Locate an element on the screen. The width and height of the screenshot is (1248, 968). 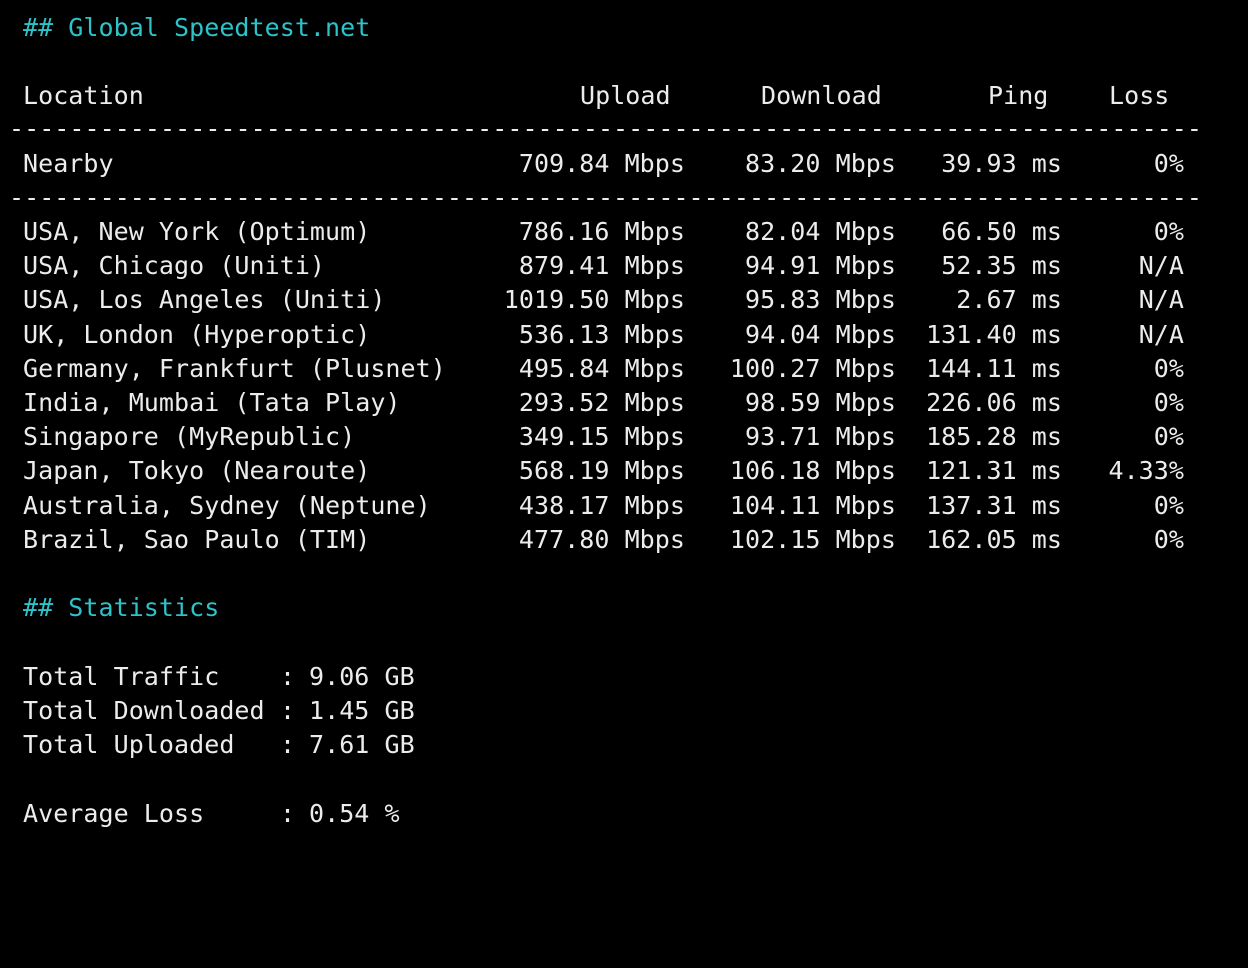
row-loss: 4.33% is located at coordinates (1146, 471).